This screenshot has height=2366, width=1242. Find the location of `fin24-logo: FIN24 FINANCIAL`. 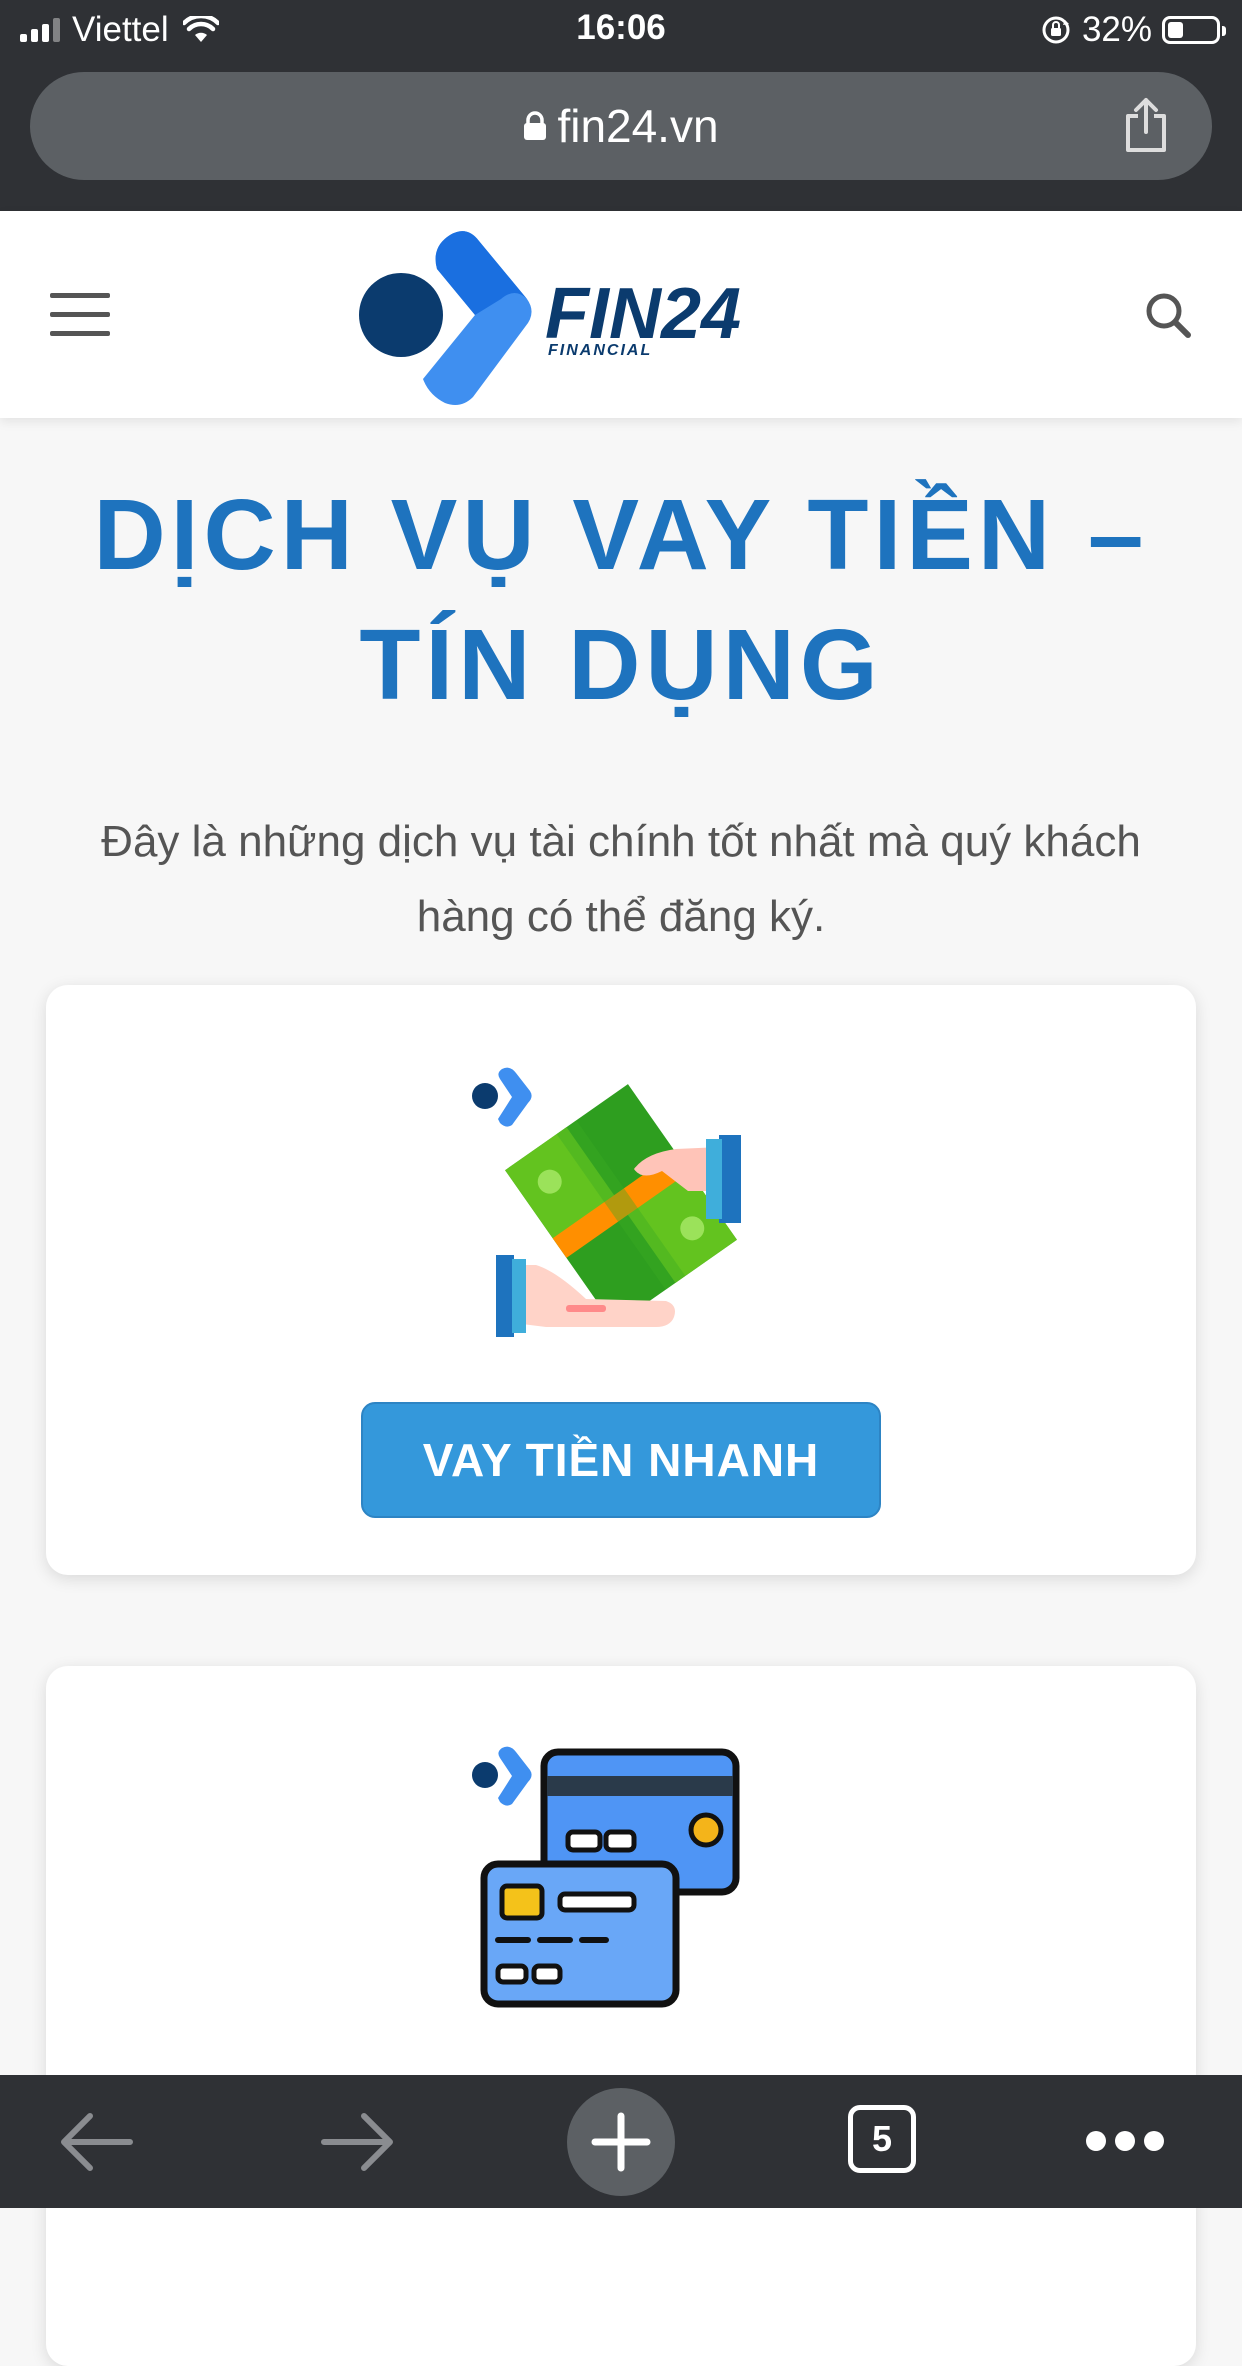

fin24-logo: FIN24 FINANCIAL is located at coordinates (585, 315).